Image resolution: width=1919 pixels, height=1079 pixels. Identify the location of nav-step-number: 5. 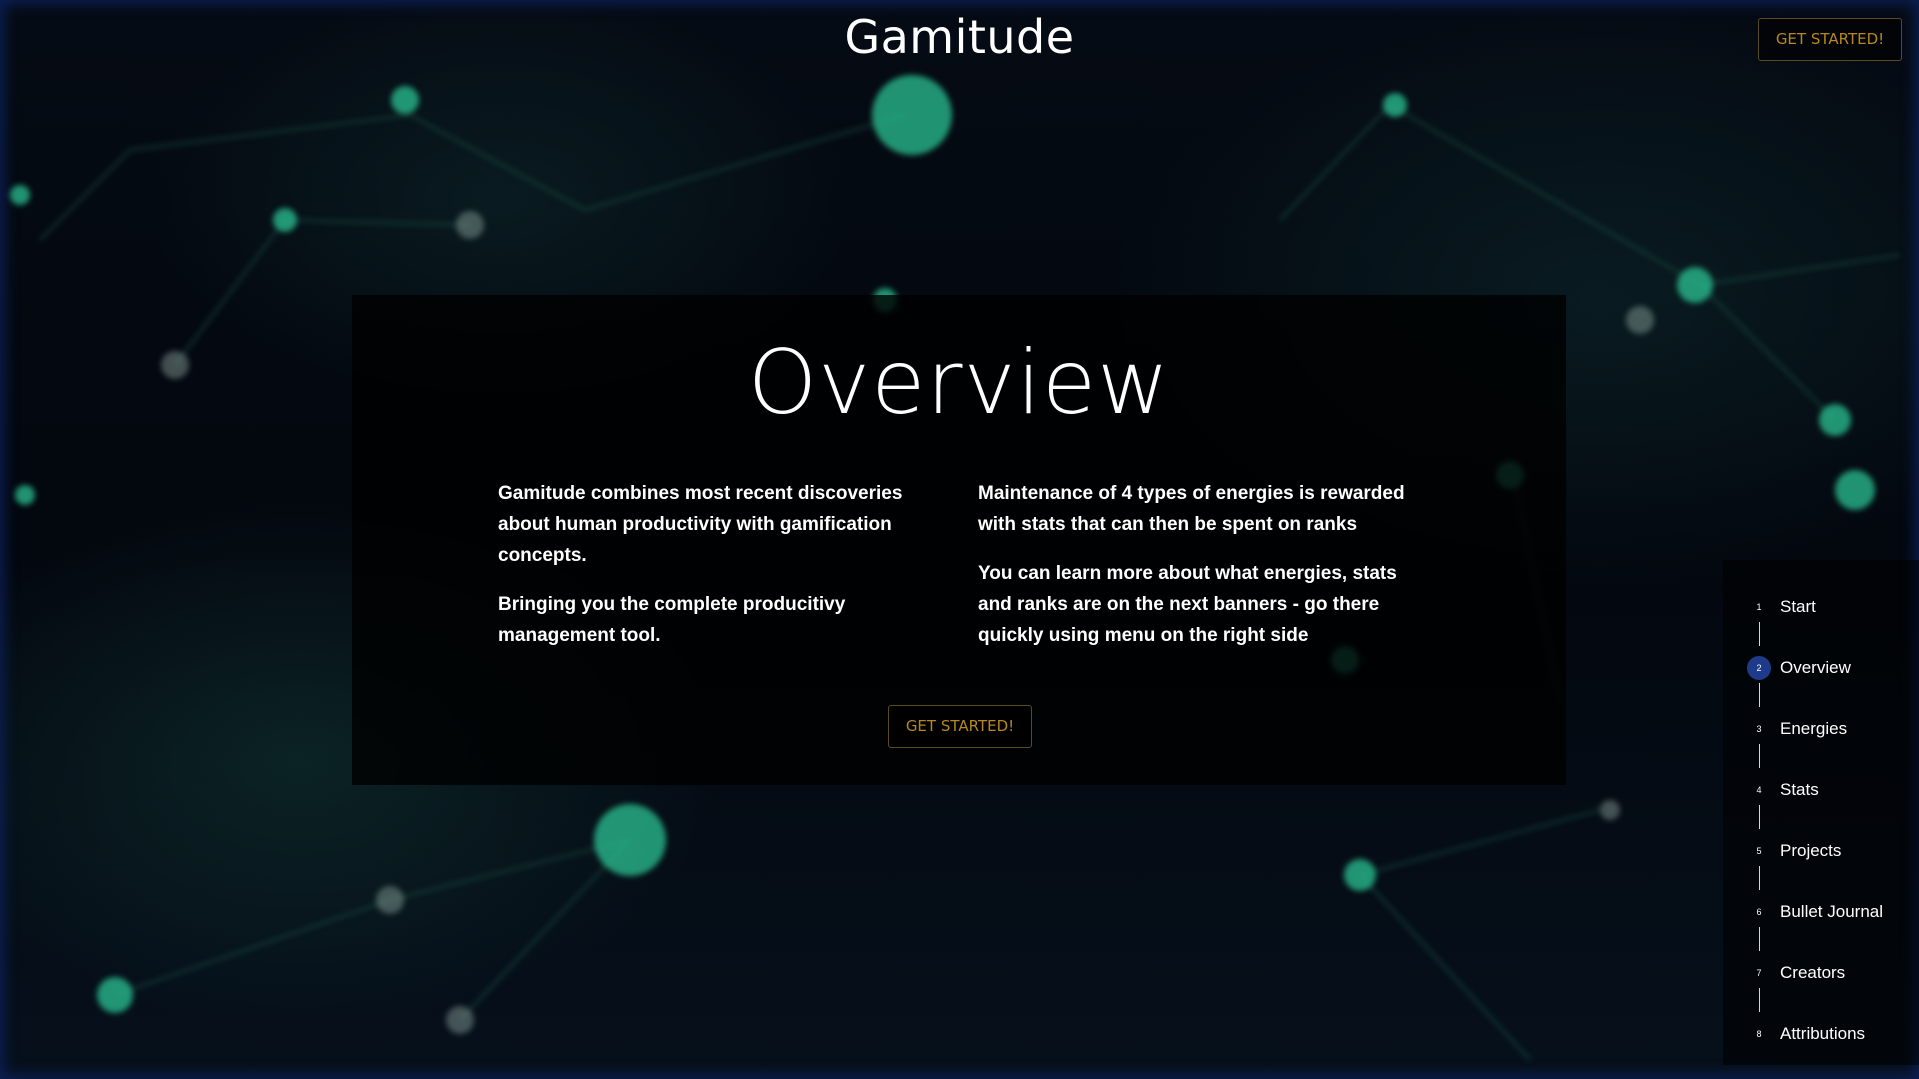
(1759, 851).